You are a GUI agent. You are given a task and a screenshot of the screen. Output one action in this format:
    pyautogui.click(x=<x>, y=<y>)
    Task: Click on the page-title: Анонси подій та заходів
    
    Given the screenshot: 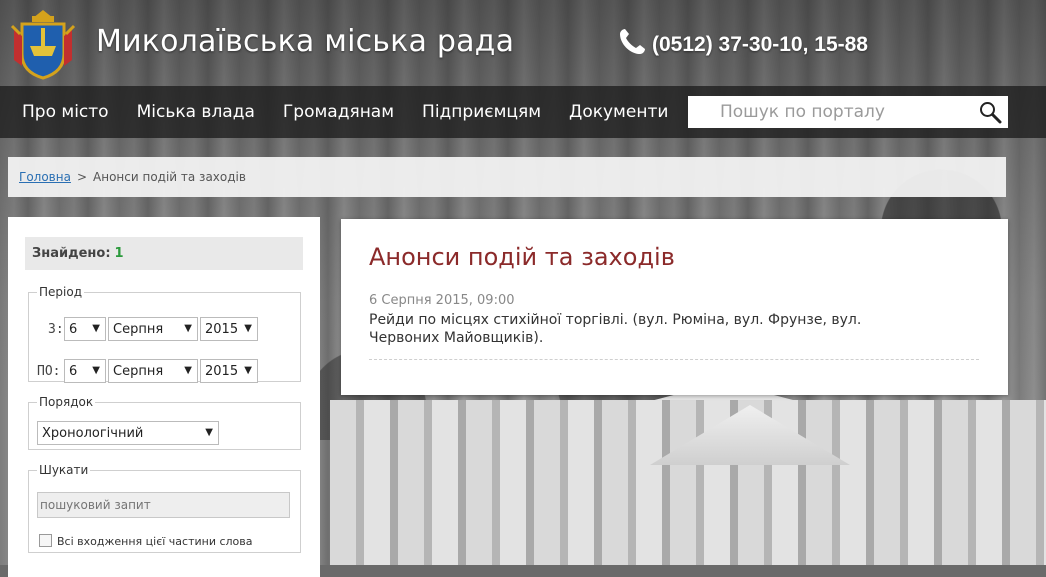 What is the action you would take?
    pyautogui.click(x=522, y=257)
    